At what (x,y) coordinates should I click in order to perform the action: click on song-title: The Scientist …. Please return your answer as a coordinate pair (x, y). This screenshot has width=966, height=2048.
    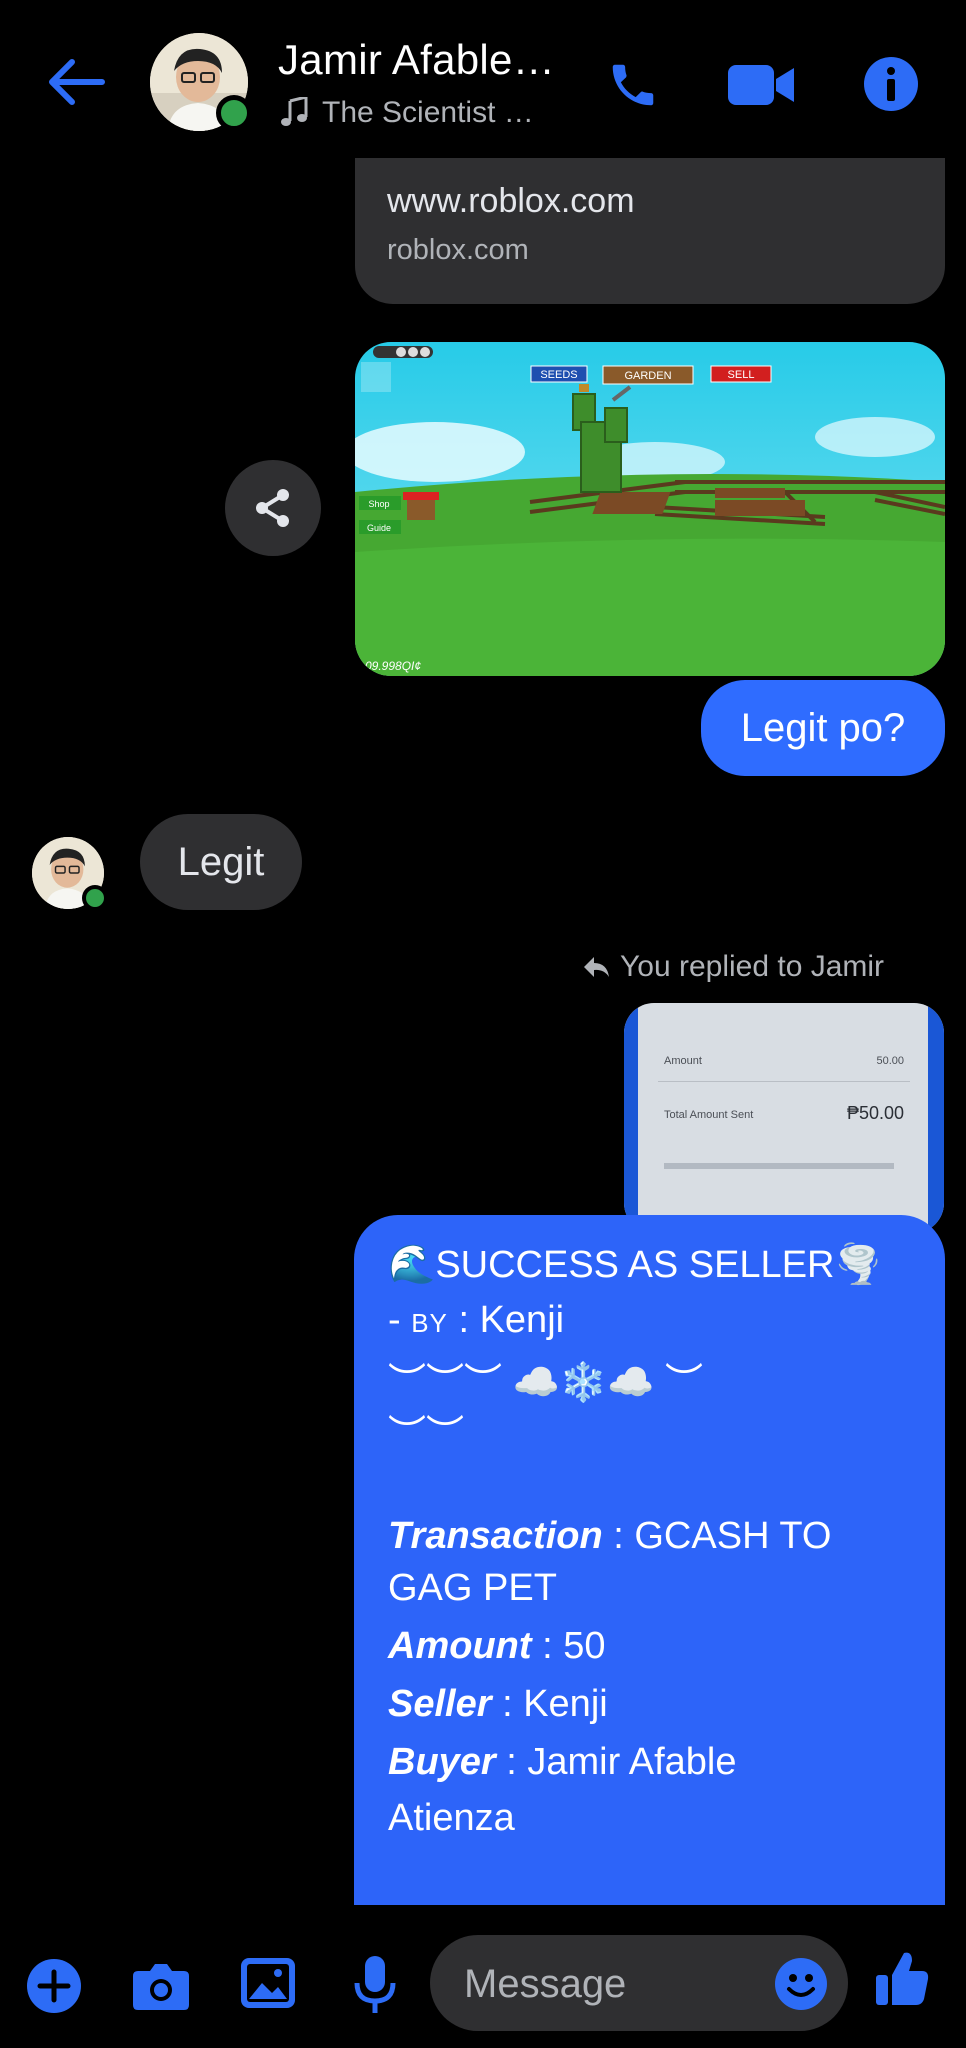
    Looking at the image, I should click on (428, 112).